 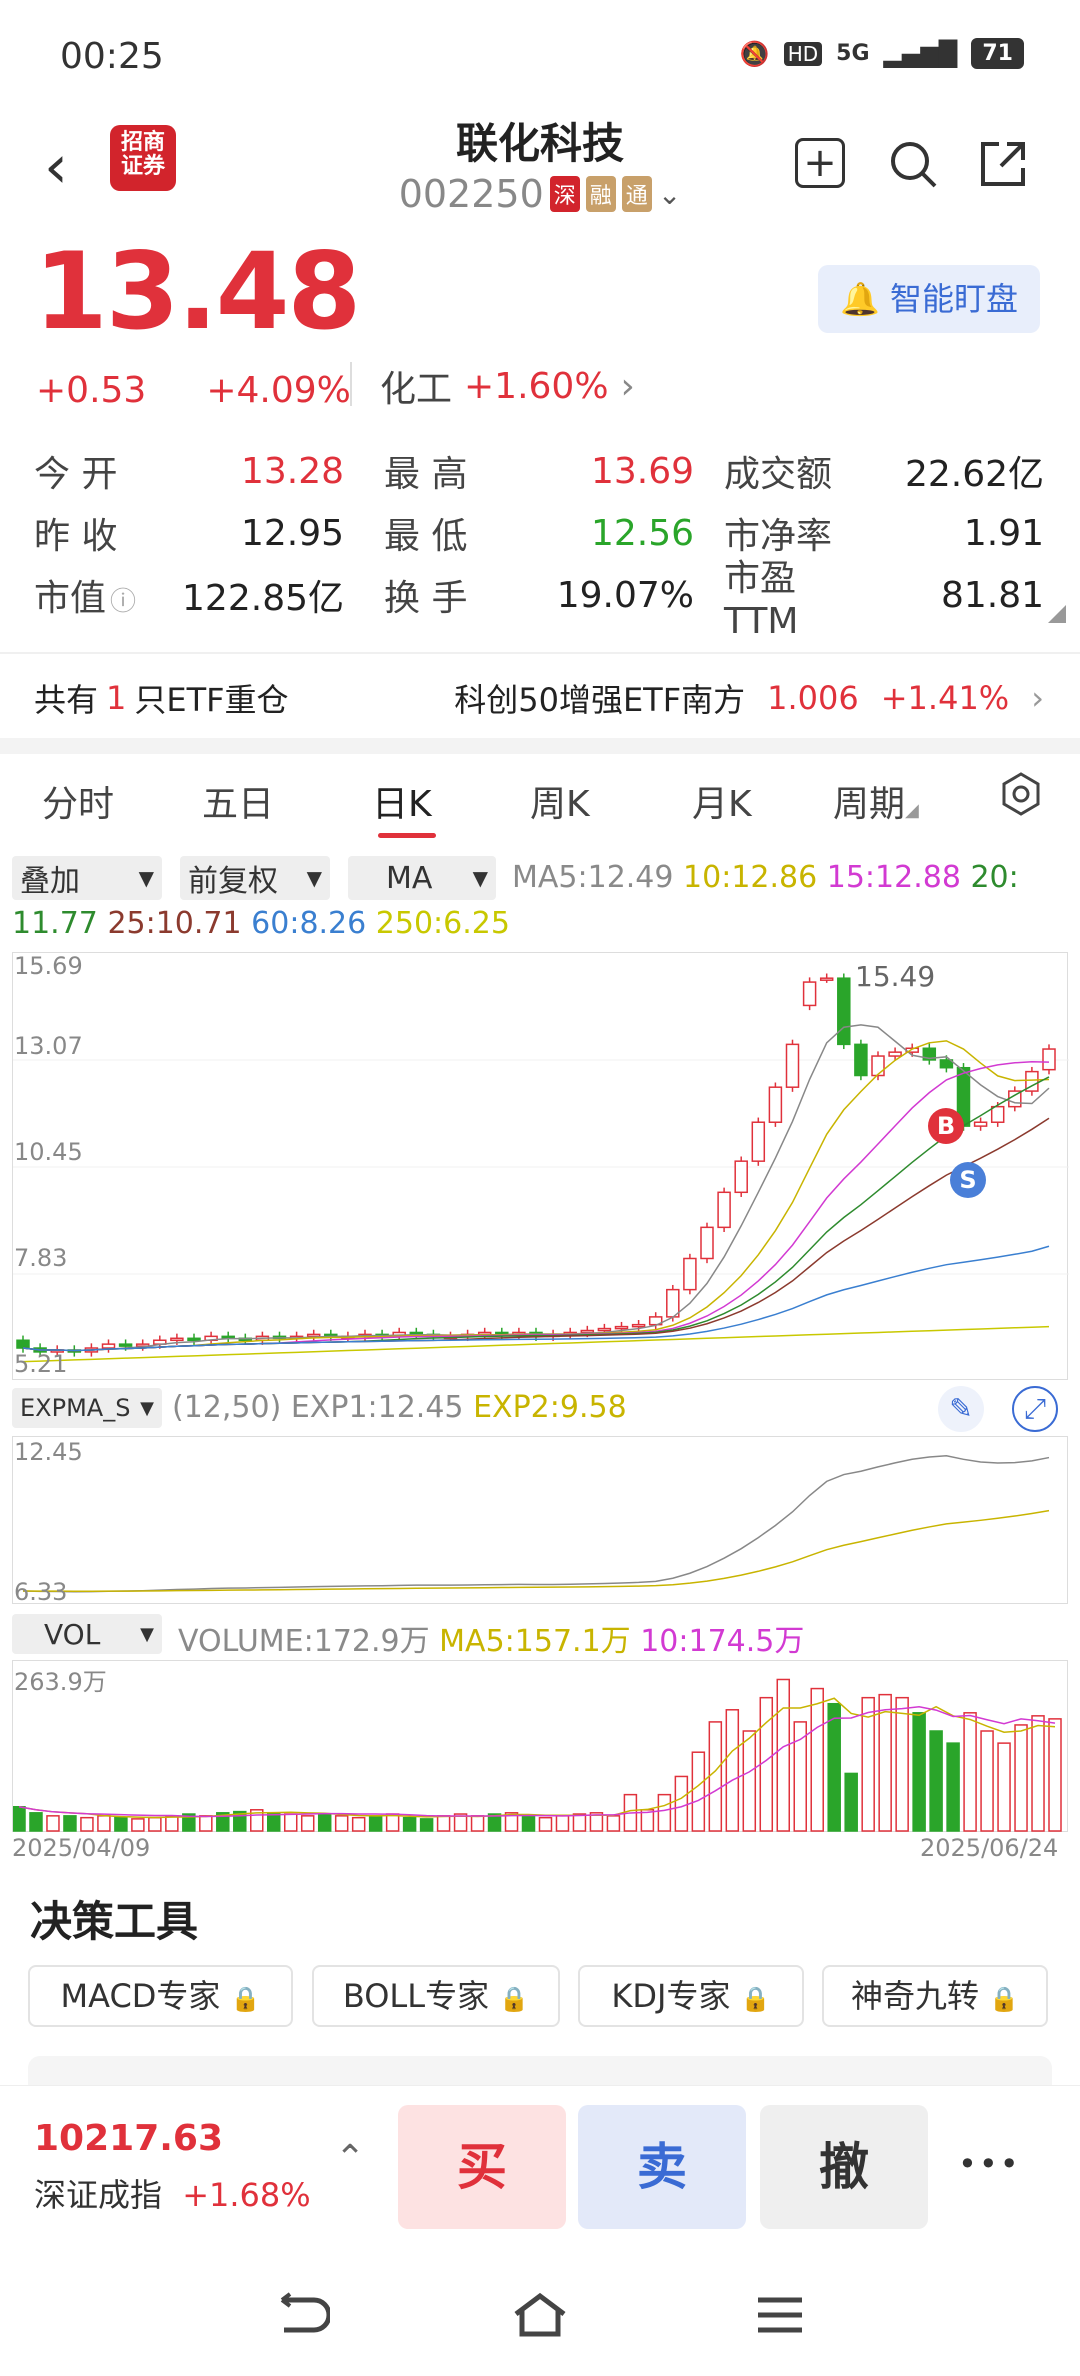 What do you see at coordinates (81, 1848) in the screenshot?
I see `x-start-date: 2025/04/09` at bounding box center [81, 1848].